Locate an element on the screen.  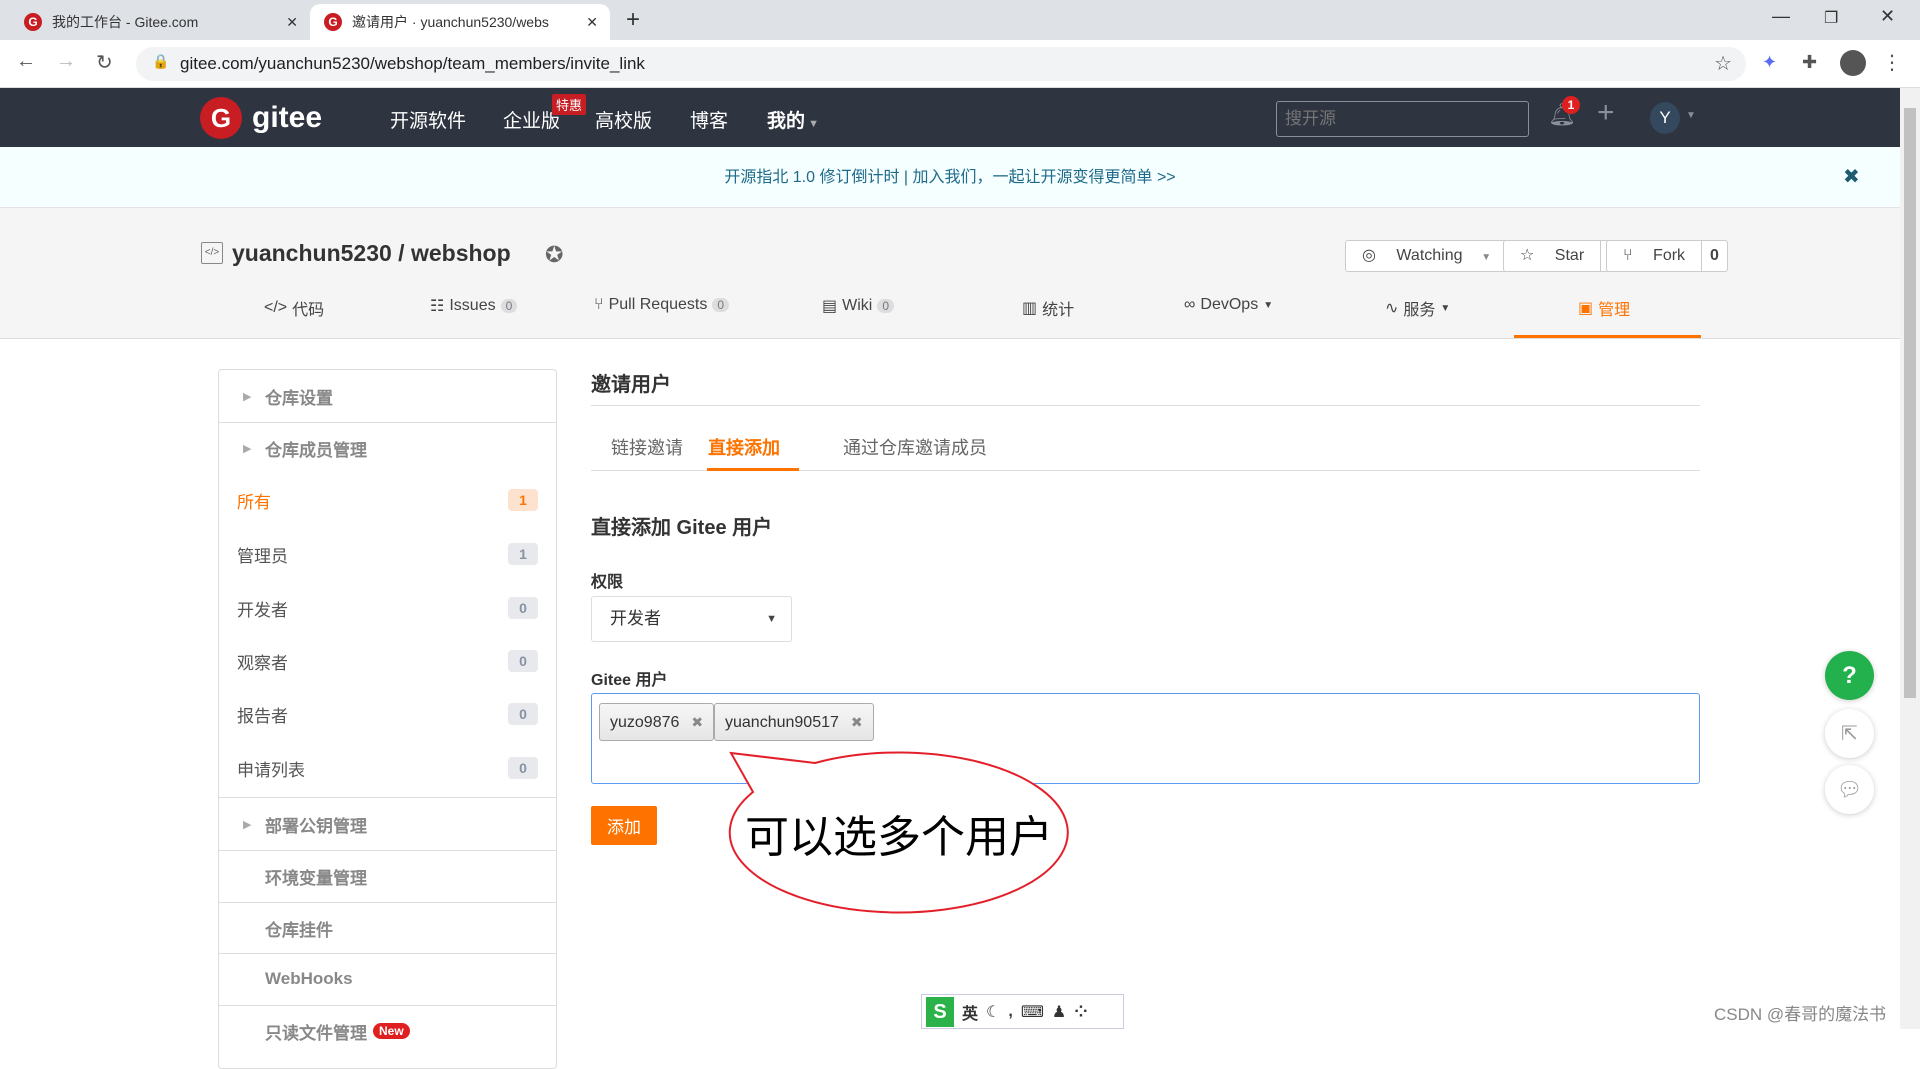
sogou-logo-icon: S is located at coordinates (940, 1011).